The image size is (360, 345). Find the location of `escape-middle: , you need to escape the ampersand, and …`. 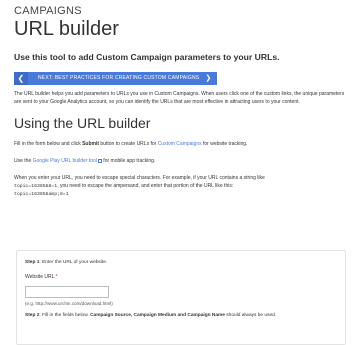

escape-middle: , you need to escape the ampersand, and … is located at coordinates (145, 186).